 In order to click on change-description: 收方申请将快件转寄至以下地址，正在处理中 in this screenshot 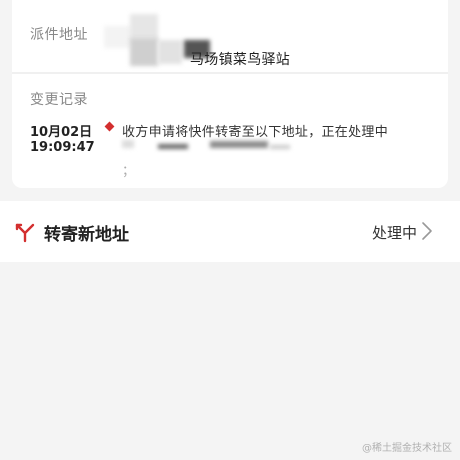, I will do `click(255, 132)`.